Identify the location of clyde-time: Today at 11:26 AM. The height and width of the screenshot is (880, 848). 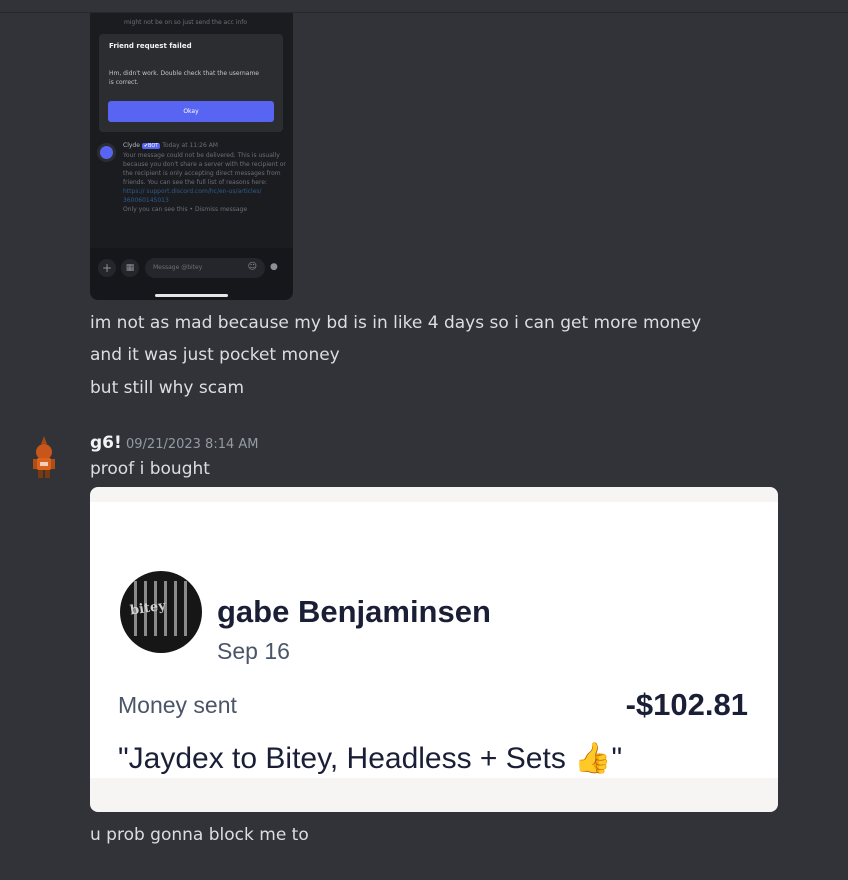
(190, 145).